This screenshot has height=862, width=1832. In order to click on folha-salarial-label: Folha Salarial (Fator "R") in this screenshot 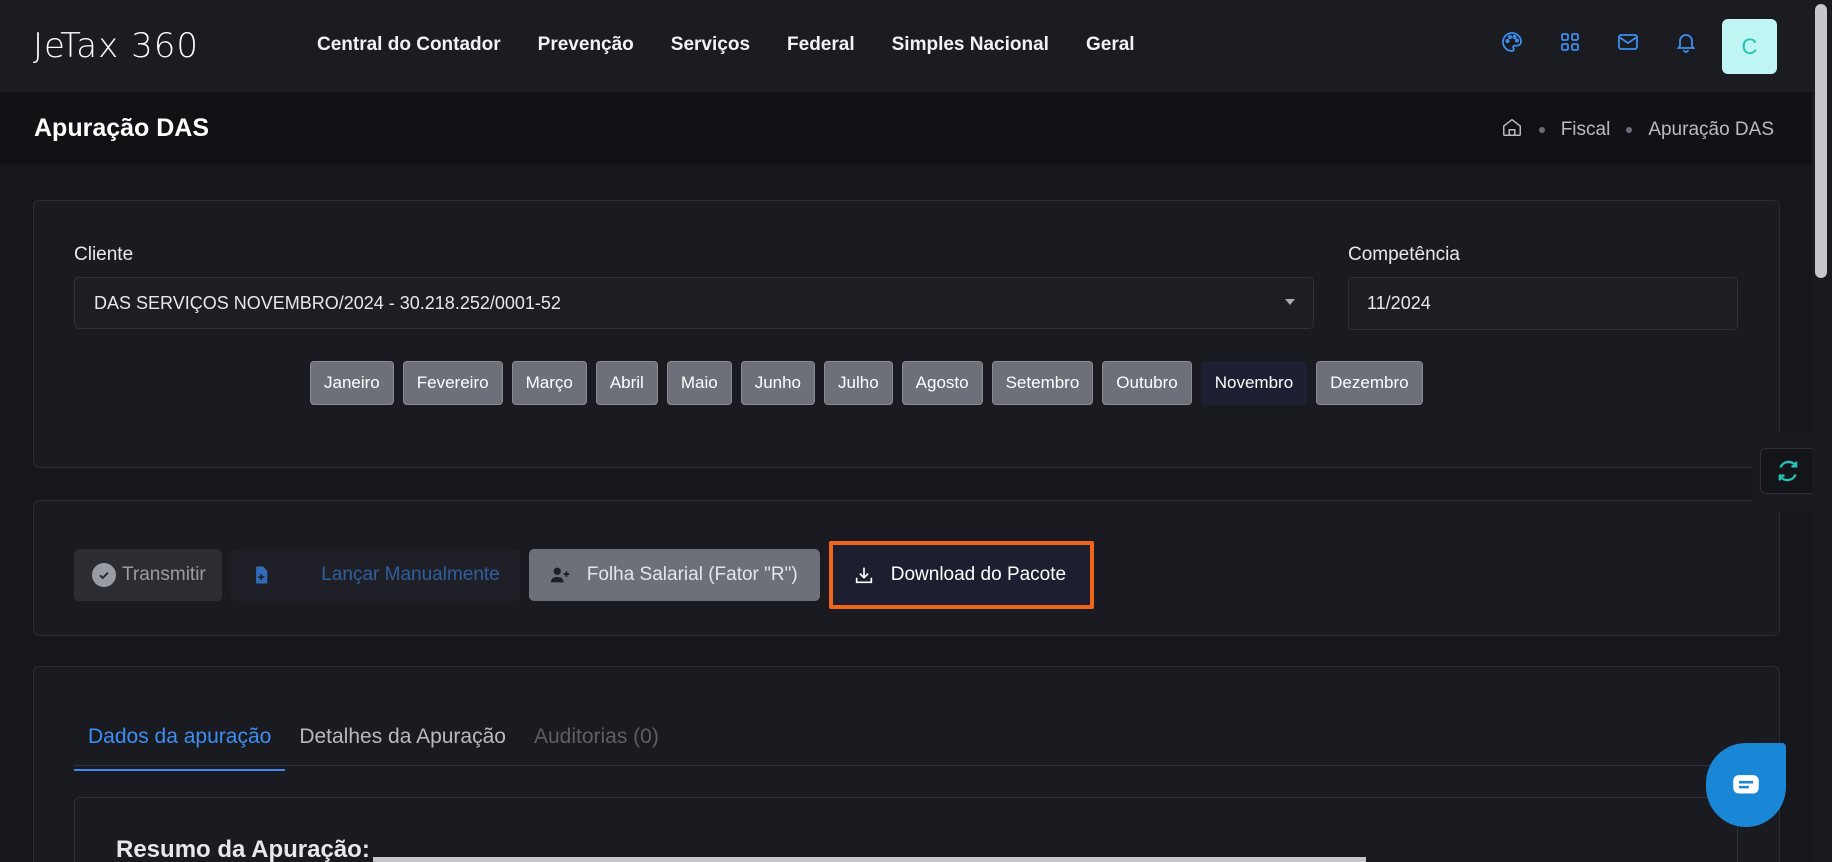, I will do `click(692, 574)`.